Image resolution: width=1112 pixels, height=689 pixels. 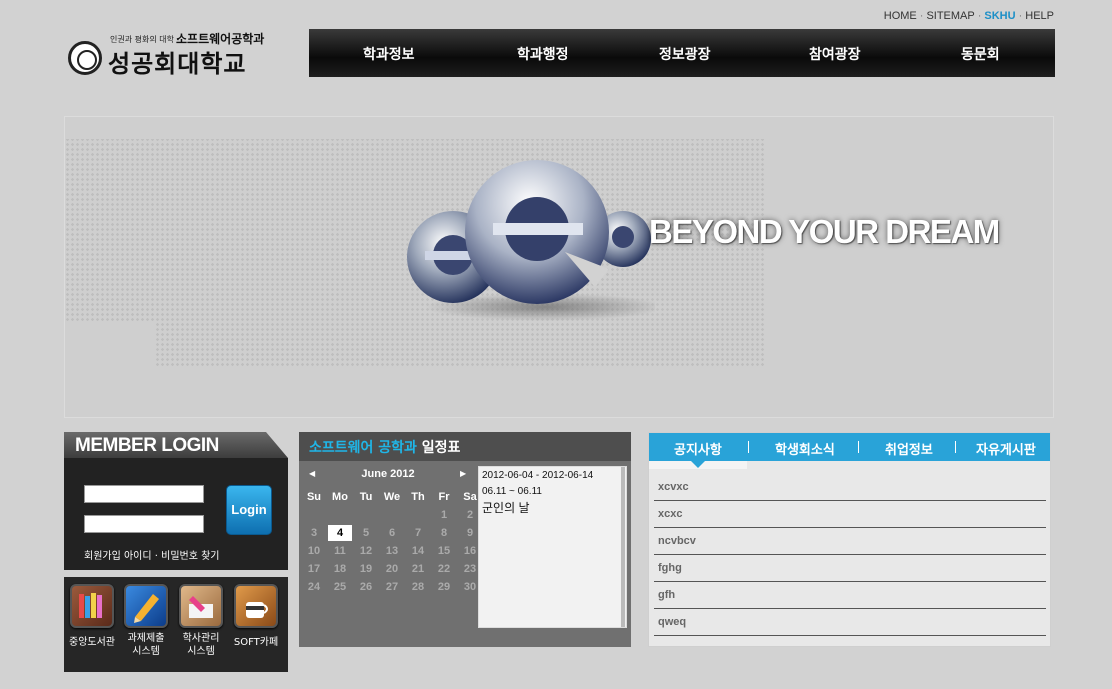 What do you see at coordinates (314, 569) in the screenshot?
I see `calendar-day: 17` at bounding box center [314, 569].